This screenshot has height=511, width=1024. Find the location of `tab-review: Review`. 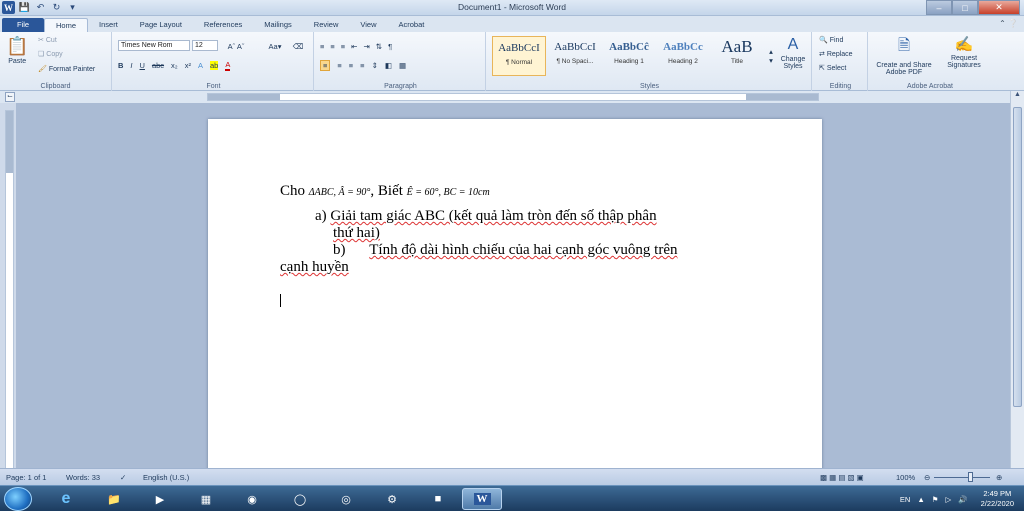

tab-review: Review is located at coordinates (326, 25).